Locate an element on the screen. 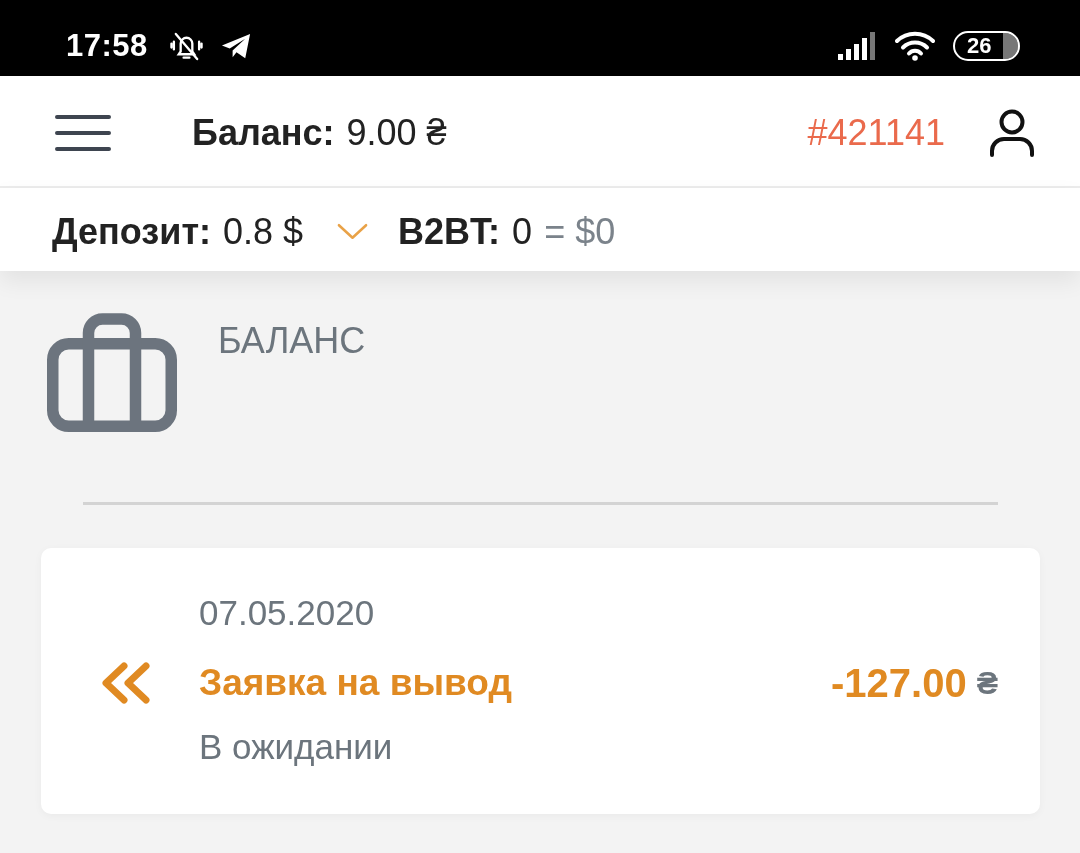 The image size is (1080, 853). double-chevron-left-icon is located at coordinates (126, 683).